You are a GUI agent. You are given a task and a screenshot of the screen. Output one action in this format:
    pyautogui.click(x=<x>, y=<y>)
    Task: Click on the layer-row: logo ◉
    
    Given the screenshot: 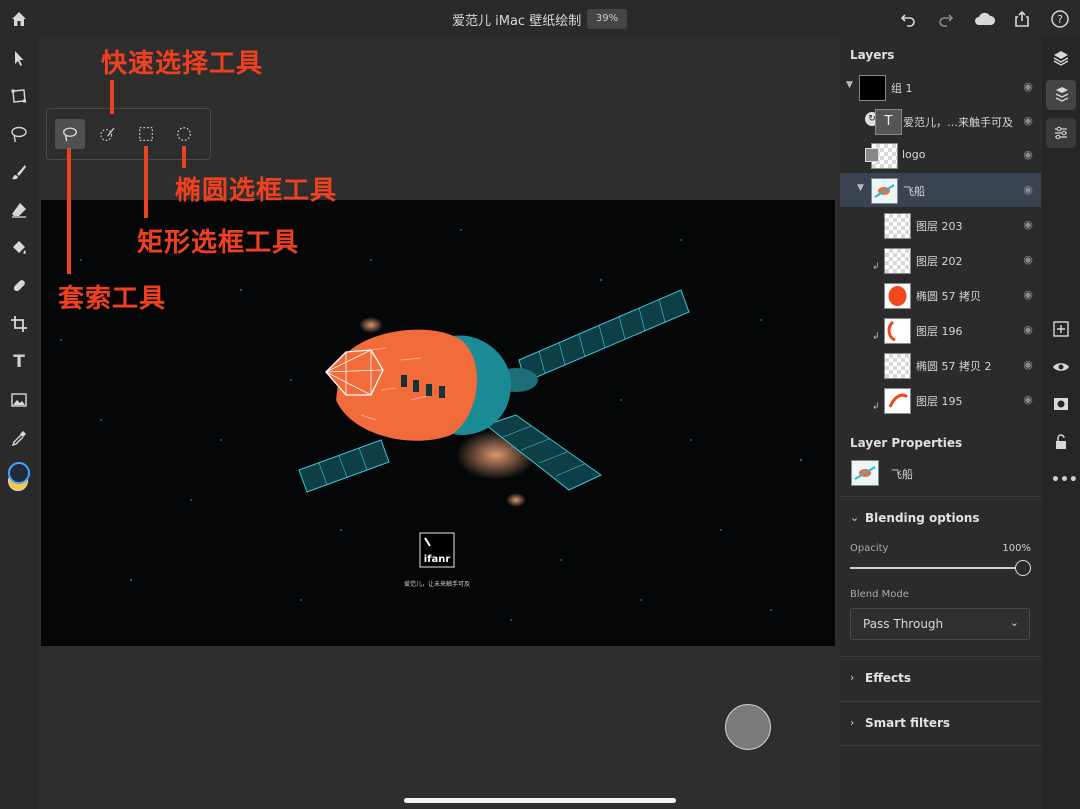 What is the action you would take?
    pyautogui.click(x=940, y=155)
    